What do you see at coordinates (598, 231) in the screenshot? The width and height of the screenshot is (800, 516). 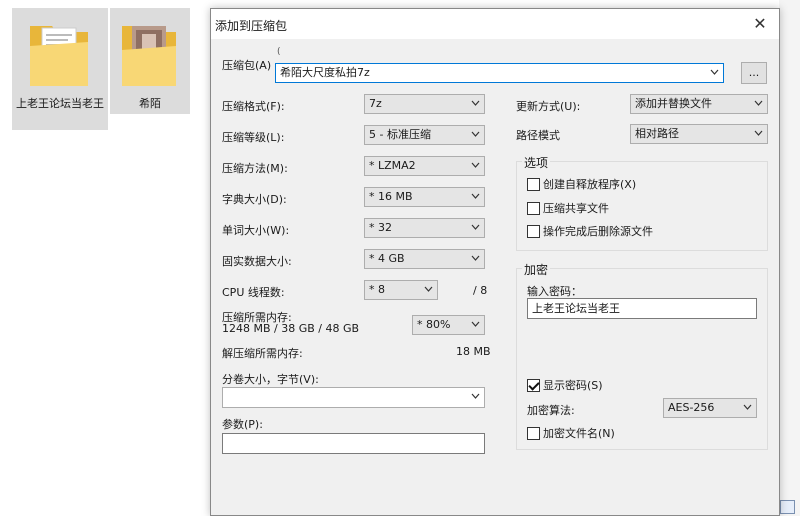 I see `delete-after-checkbox-label: 操作完成后删除源文件` at bounding box center [598, 231].